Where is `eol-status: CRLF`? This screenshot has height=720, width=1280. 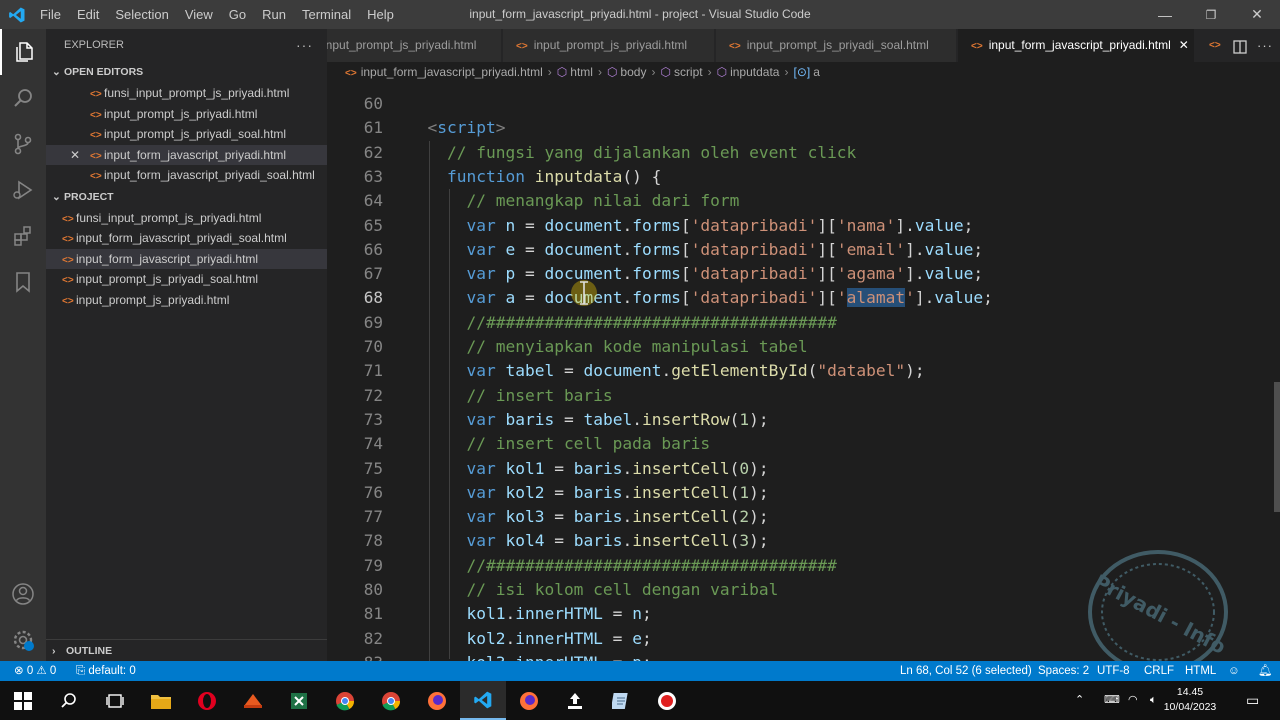
eol-status: CRLF is located at coordinates (1159, 671).